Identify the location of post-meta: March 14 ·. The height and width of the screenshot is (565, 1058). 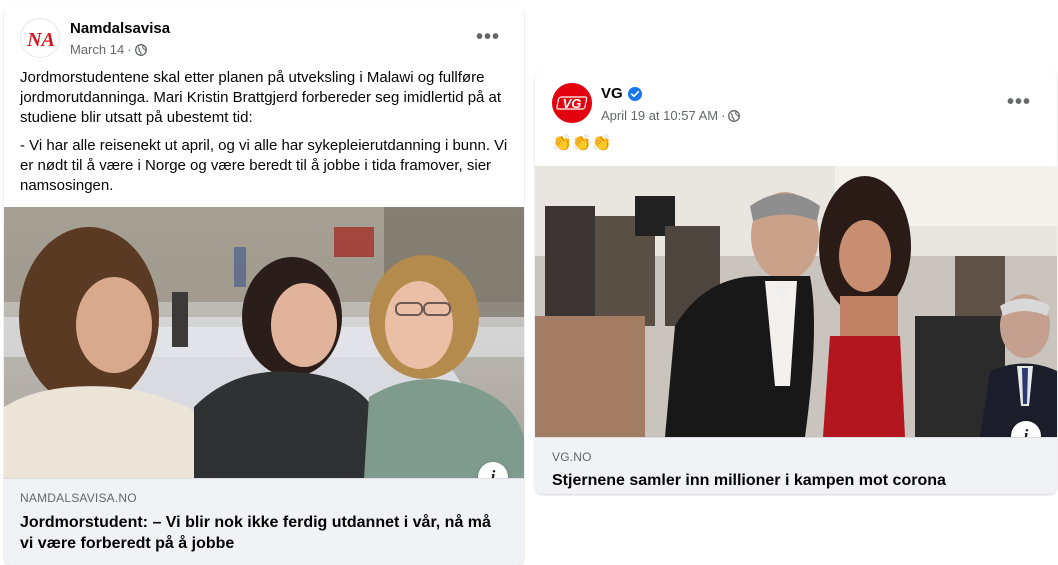
(108, 49).